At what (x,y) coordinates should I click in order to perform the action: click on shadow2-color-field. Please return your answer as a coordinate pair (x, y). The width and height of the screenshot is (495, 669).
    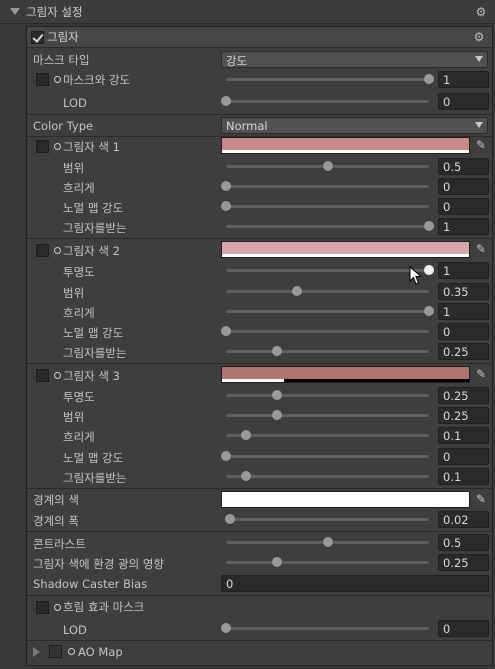
    Looking at the image, I should click on (345, 249).